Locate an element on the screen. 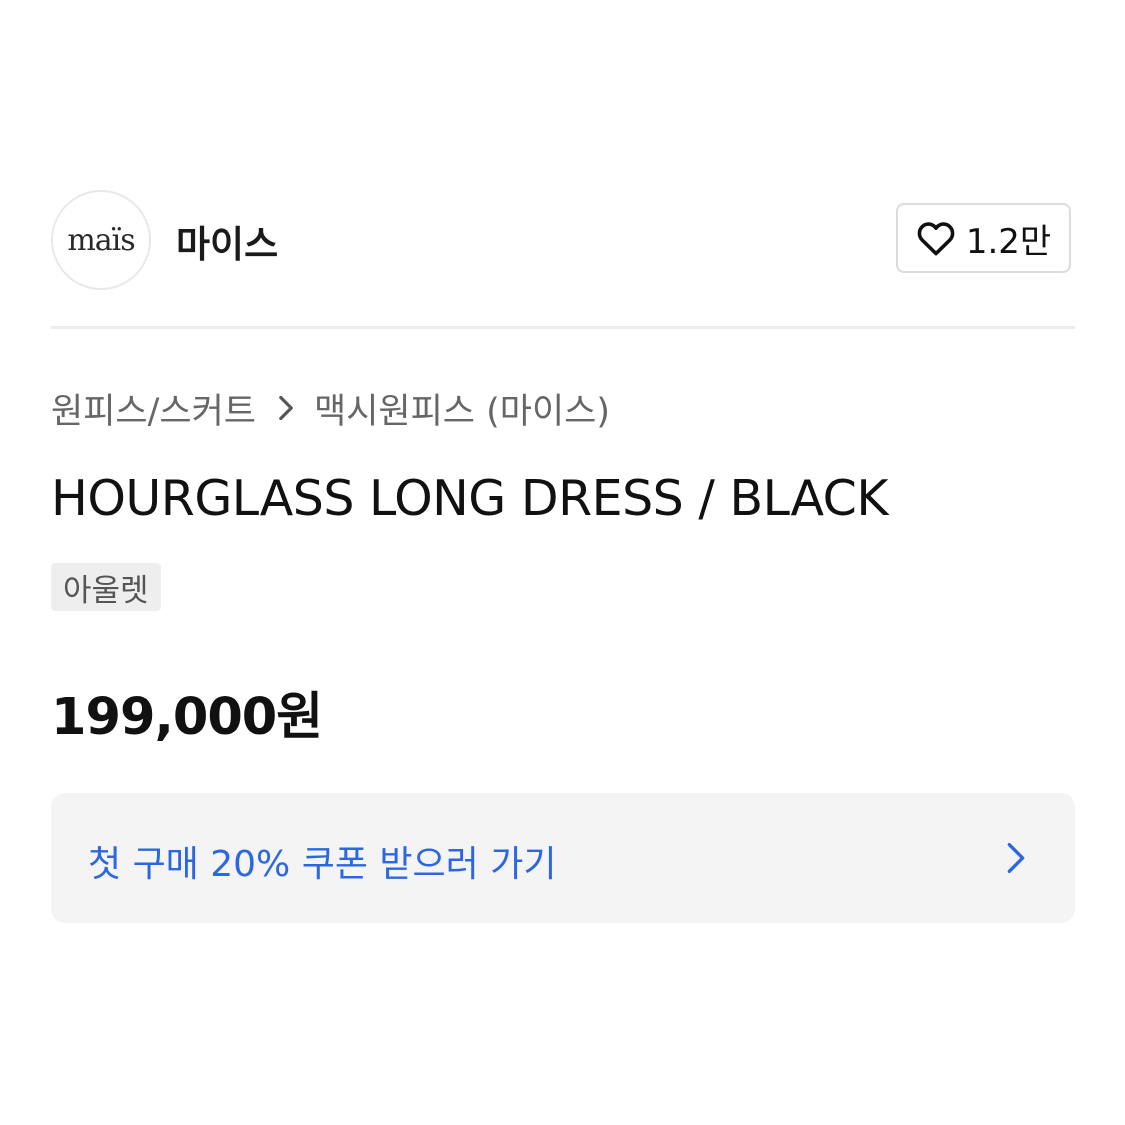 The width and height of the screenshot is (1125, 1125). brand-name: 마이스 is located at coordinates (227, 241).